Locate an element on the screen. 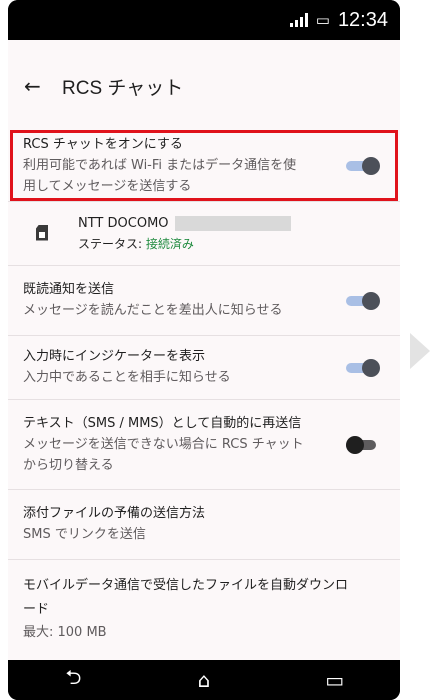  typing-indicator-row: 入力時にインジケーターを表示 入力中であることを相手に知らせる is located at coordinates (204, 368).